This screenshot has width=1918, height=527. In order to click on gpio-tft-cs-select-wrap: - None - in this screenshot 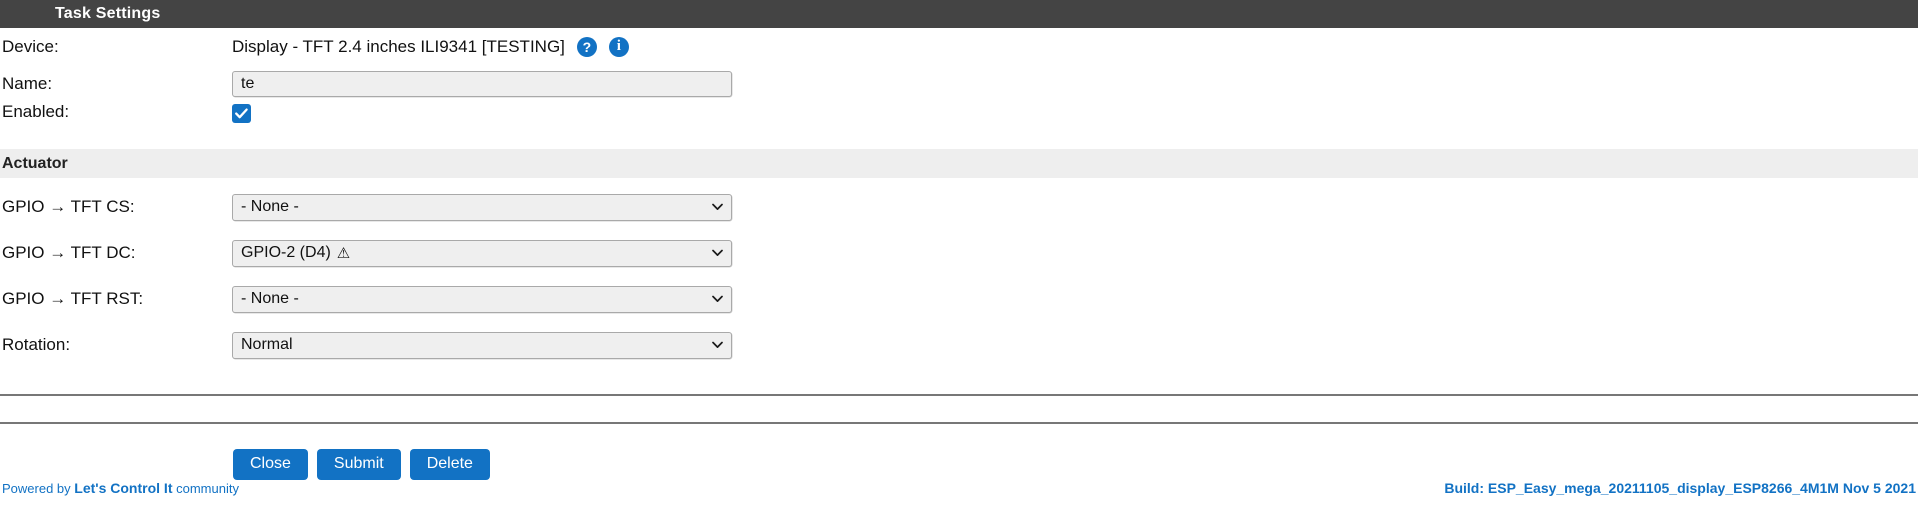, I will do `click(482, 207)`.